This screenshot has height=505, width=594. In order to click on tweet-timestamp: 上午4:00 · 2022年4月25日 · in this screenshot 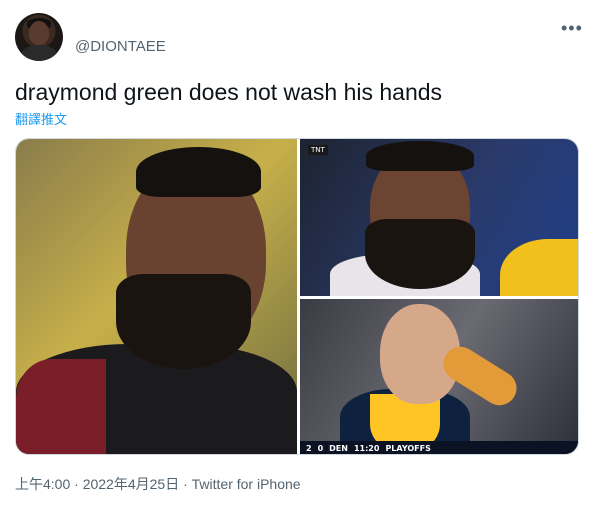, I will do `click(103, 484)`.